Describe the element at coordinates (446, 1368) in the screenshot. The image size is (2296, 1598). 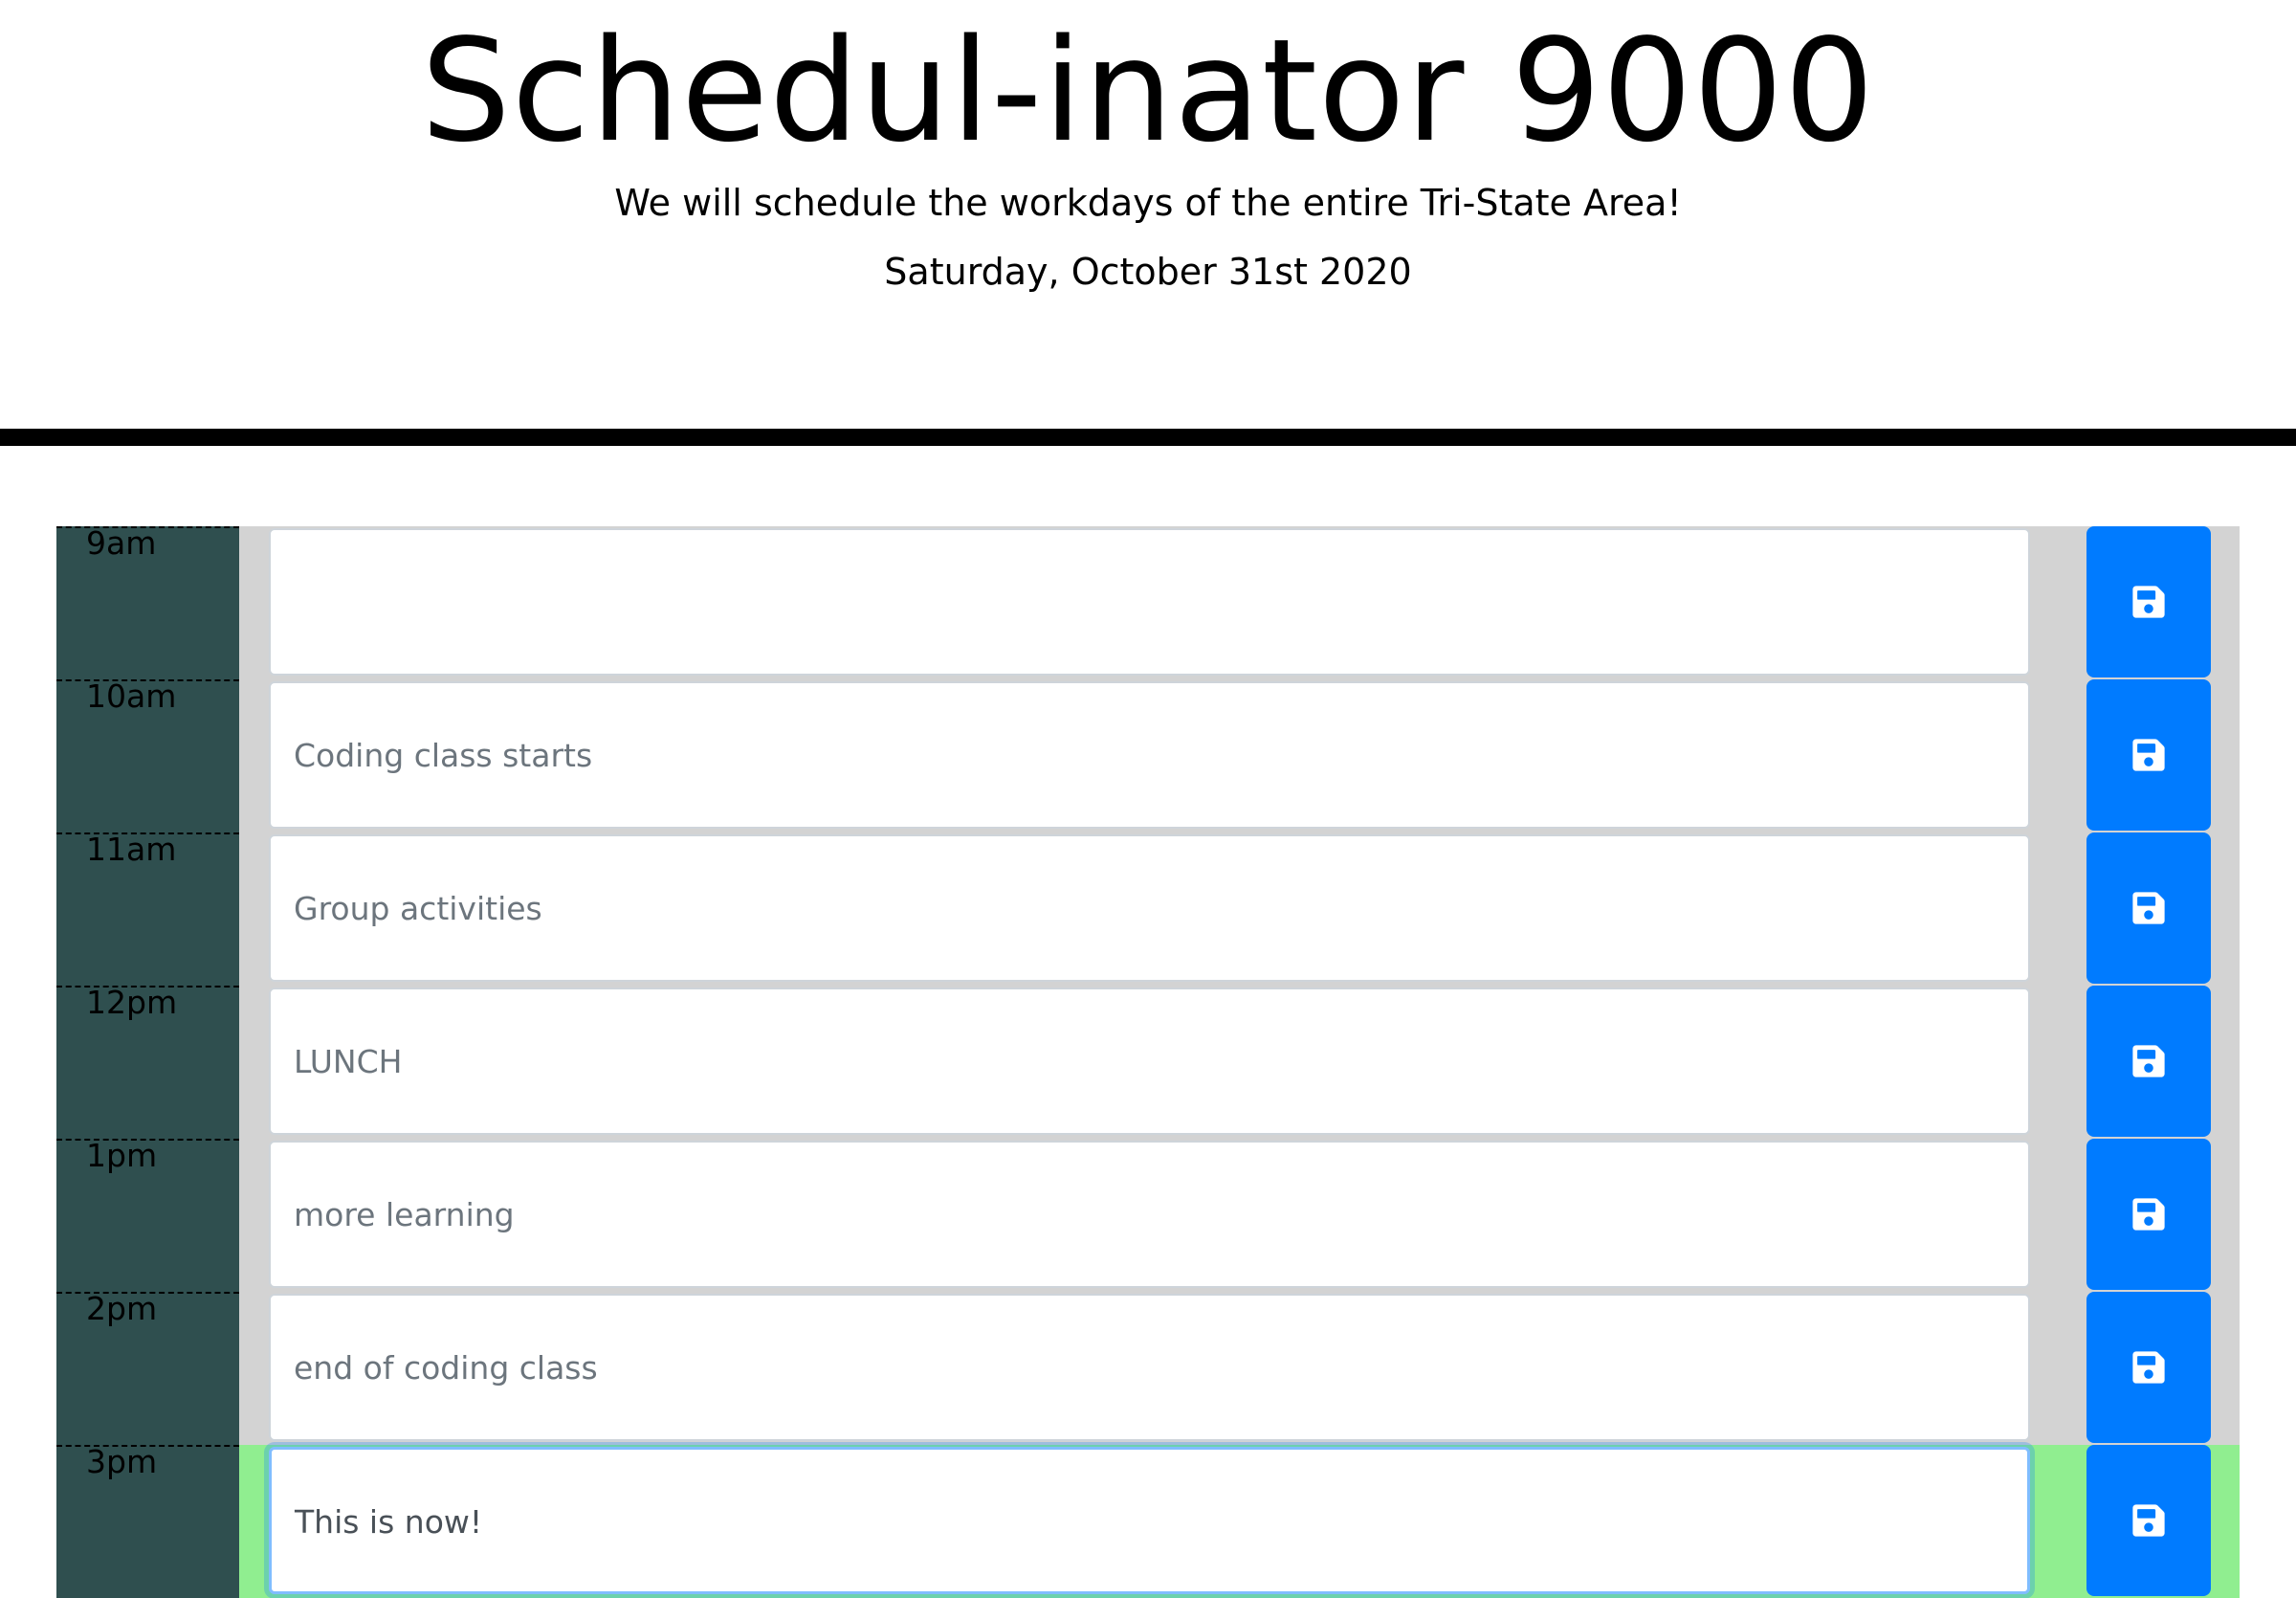
I see `task-text: end of coding class` at that location.